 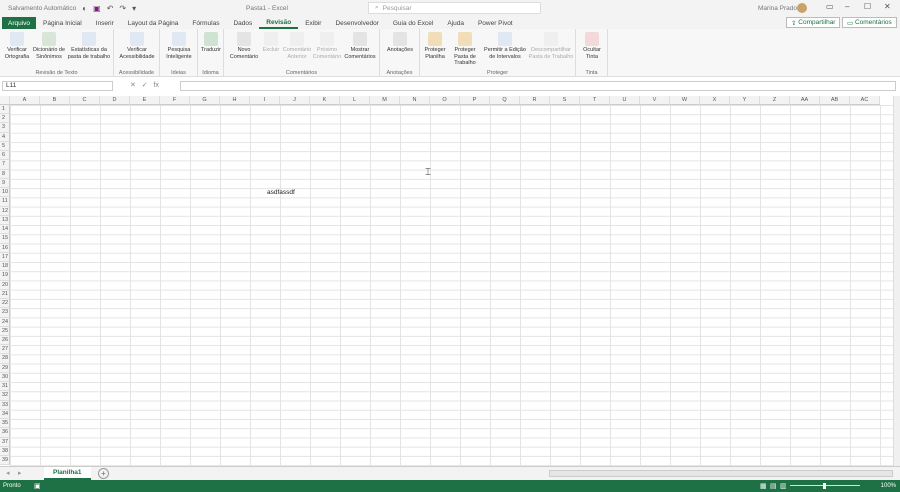 I want to click on tab-power-pivot: Power Pivot, so click(x=495, y=23).